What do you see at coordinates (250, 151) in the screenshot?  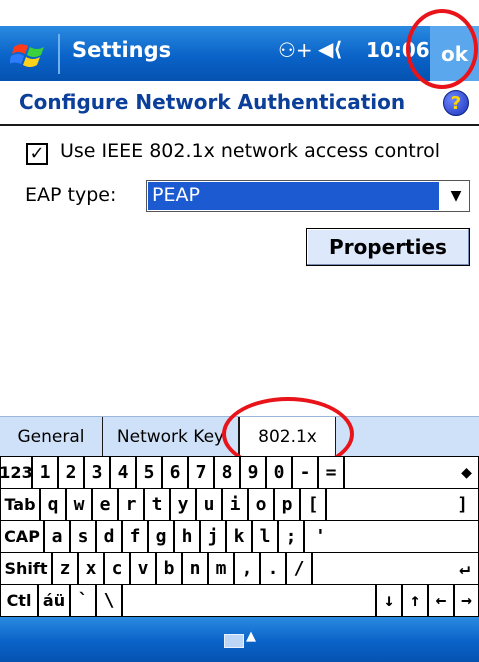 I see `ieee-8021x-checkbox-label: Use IEEE 802.1x network access control` at bounding box center [250, 151].